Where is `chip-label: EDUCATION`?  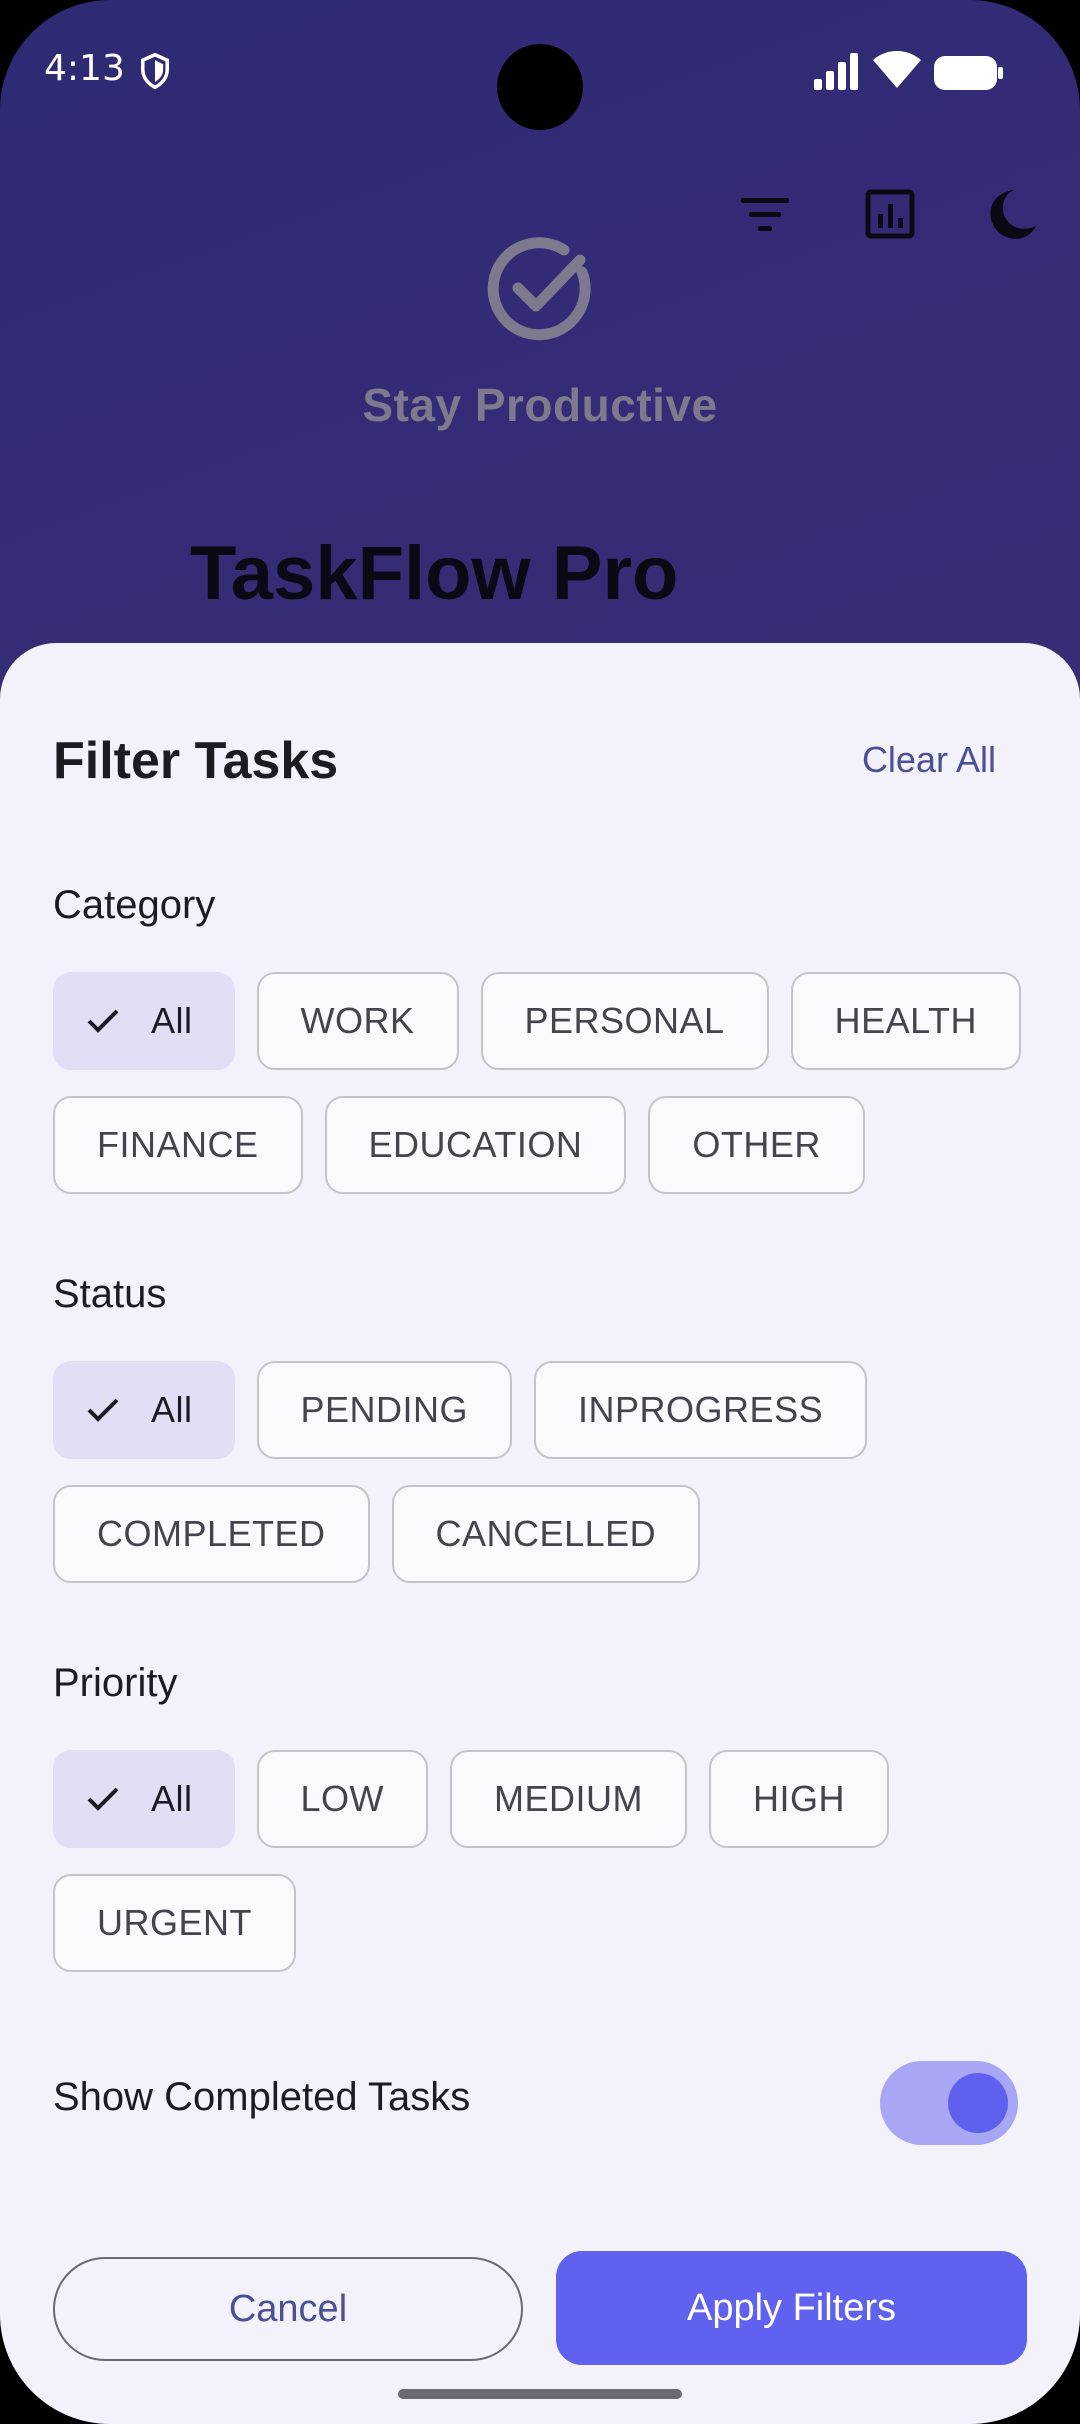
chip-label: EDUCATION is located at coordinates (475, 1144).